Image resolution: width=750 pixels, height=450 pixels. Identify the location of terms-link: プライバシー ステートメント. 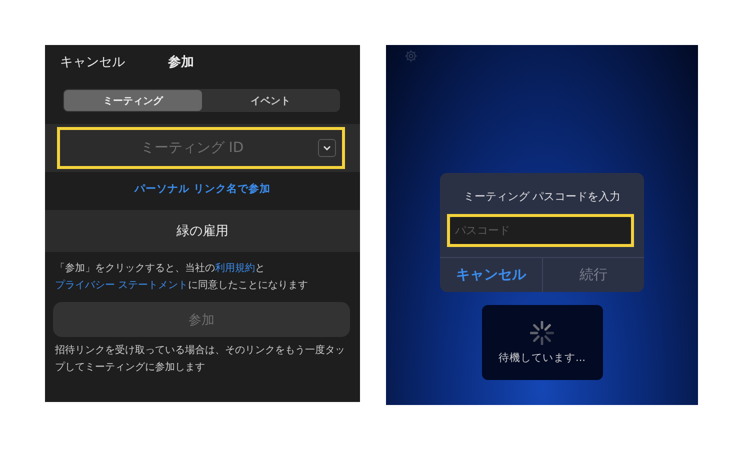
(121, 285).